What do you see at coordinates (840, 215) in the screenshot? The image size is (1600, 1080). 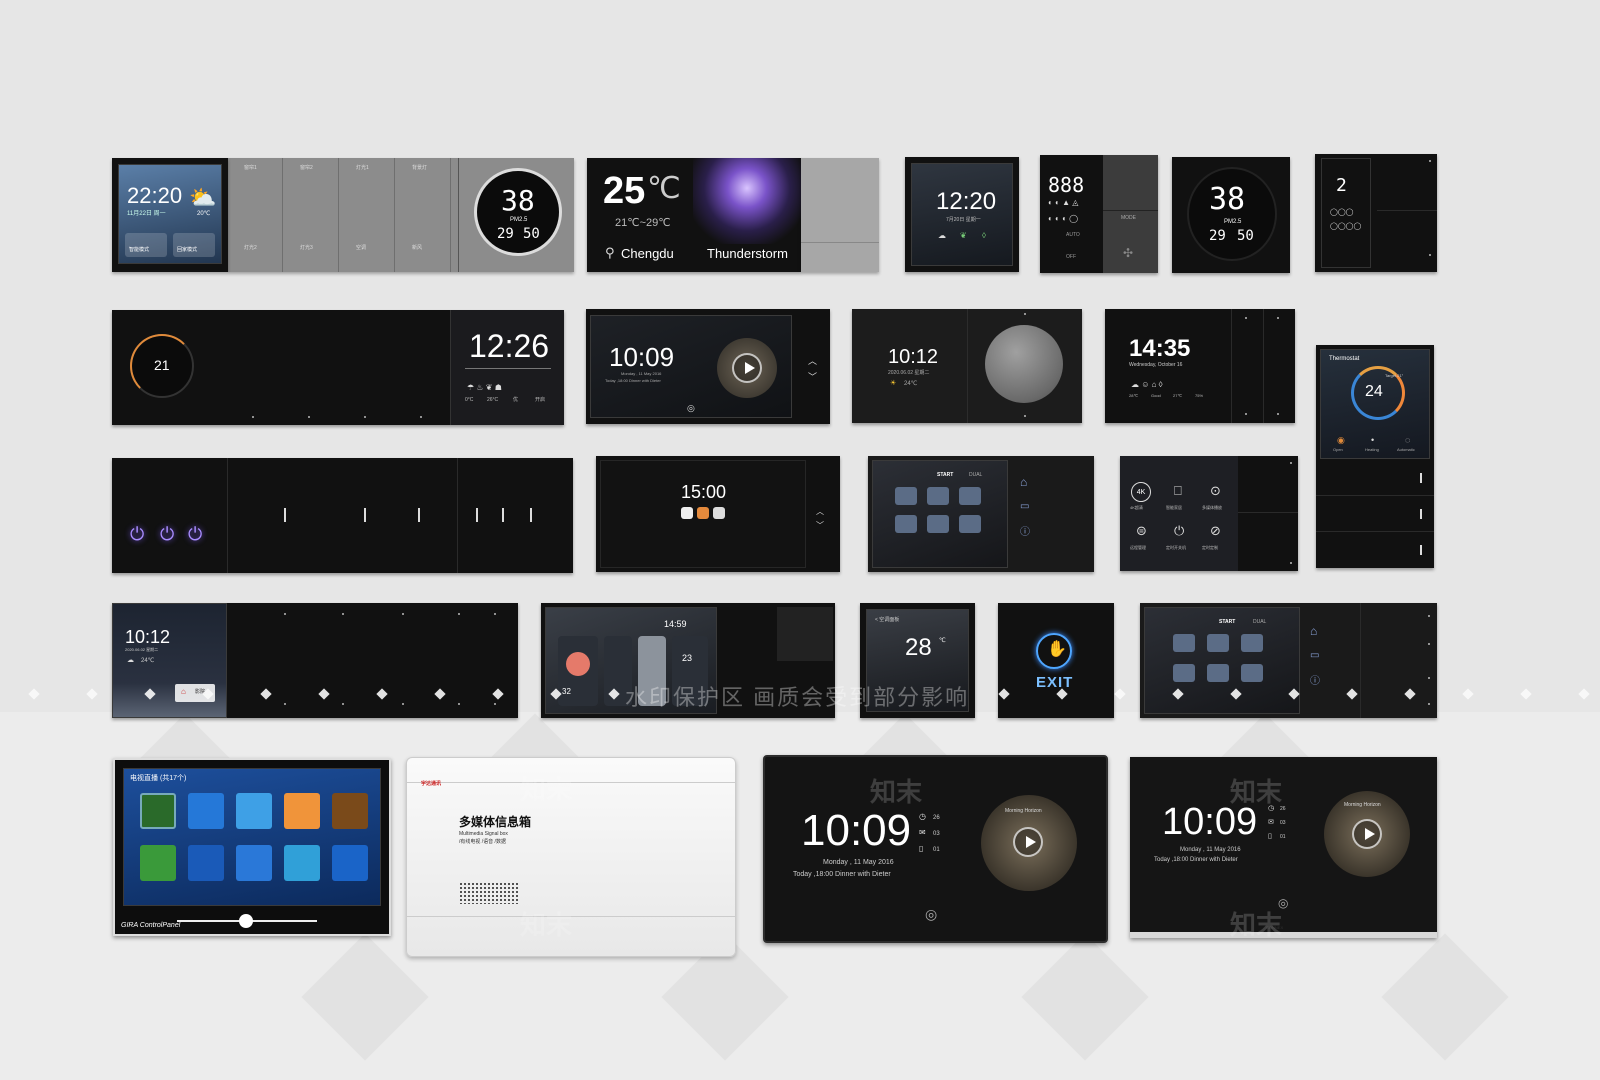 I see `gray-key-module` at bounding box center [840, 215].